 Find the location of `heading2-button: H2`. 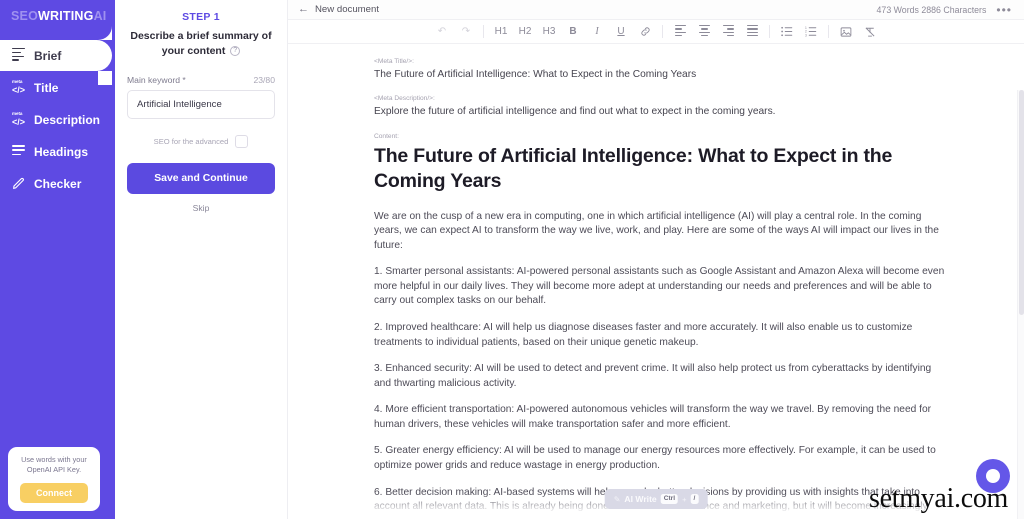

heading2-button: H2 is located at coordinates (525, 32).